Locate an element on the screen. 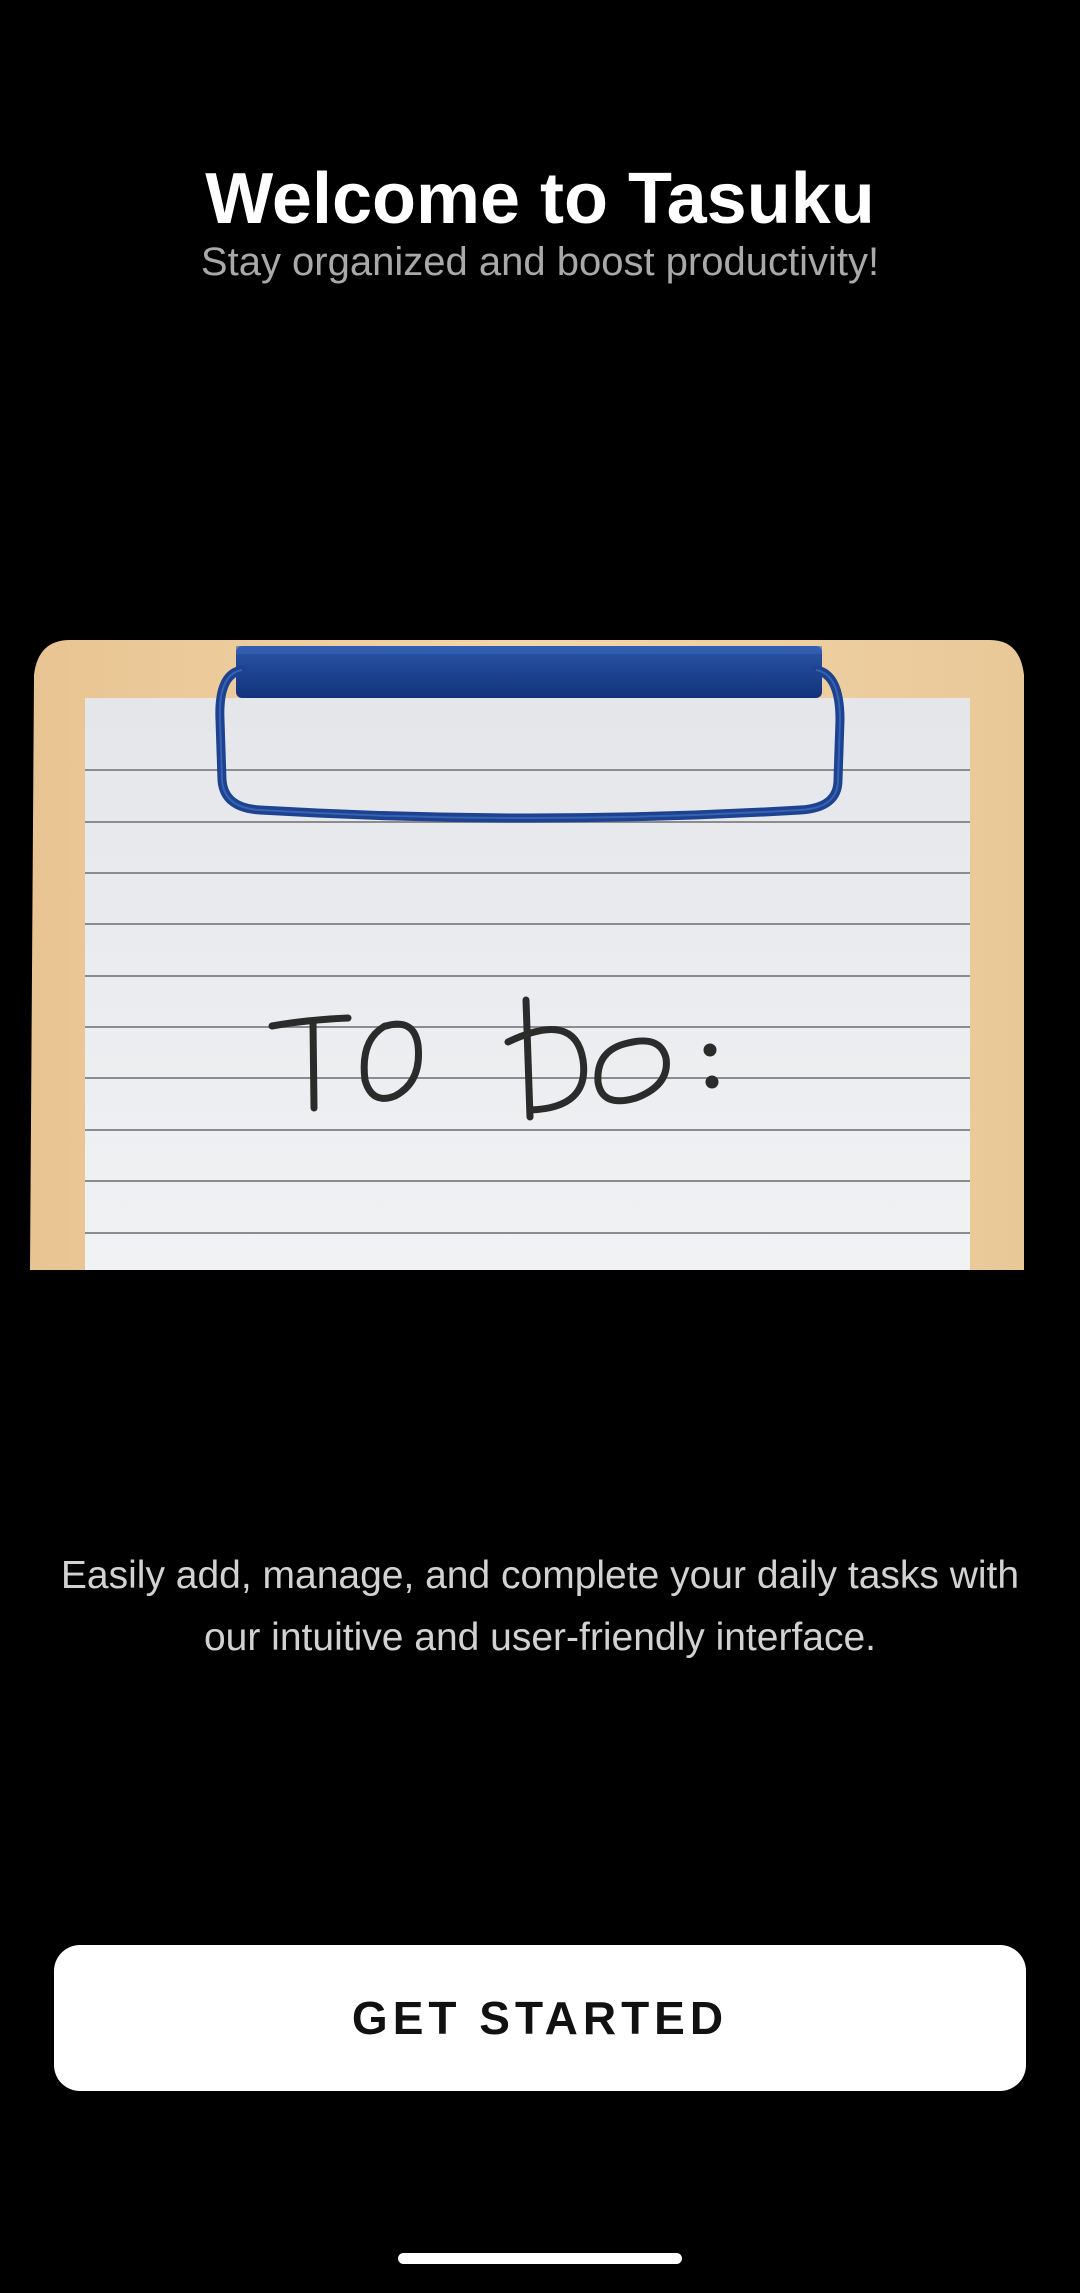 This screenshot has height=2293, width=1080. home-indicator is located at coordinates (540, 2258).